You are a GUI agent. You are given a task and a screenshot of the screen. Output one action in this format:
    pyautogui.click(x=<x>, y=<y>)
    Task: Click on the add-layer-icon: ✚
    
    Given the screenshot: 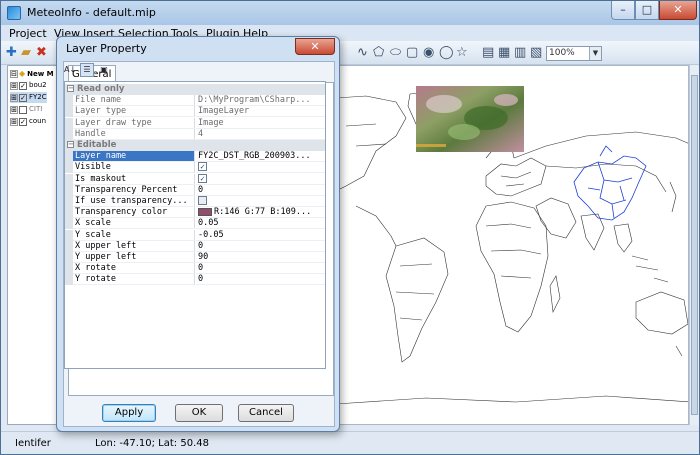 What is the action you would take?
    pyautogui.click(x=11, y=53)
    